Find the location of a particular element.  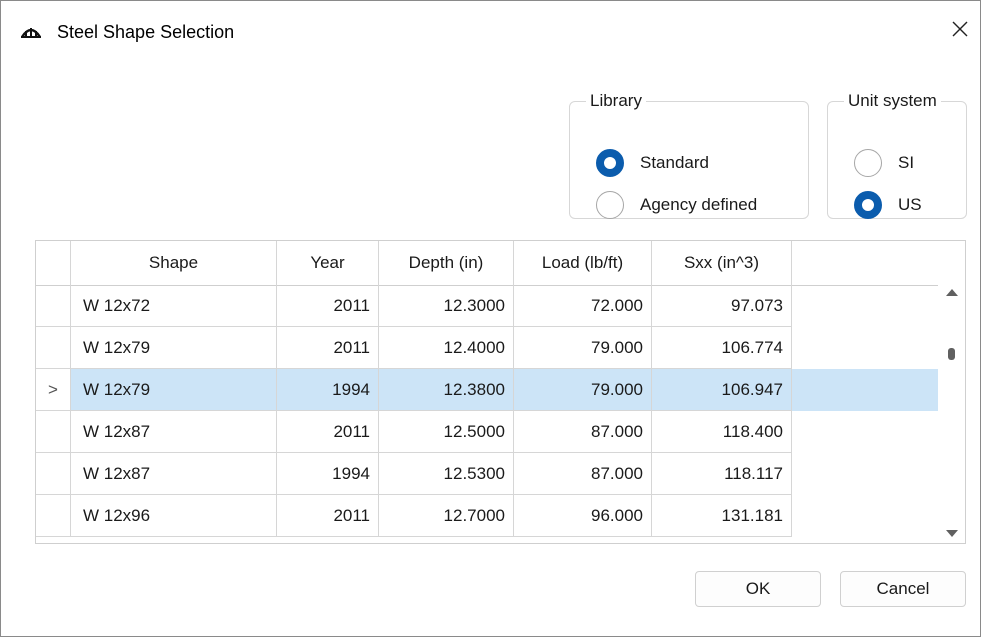

library-agency-option: Agency defined is located at coordinates (676, 205).